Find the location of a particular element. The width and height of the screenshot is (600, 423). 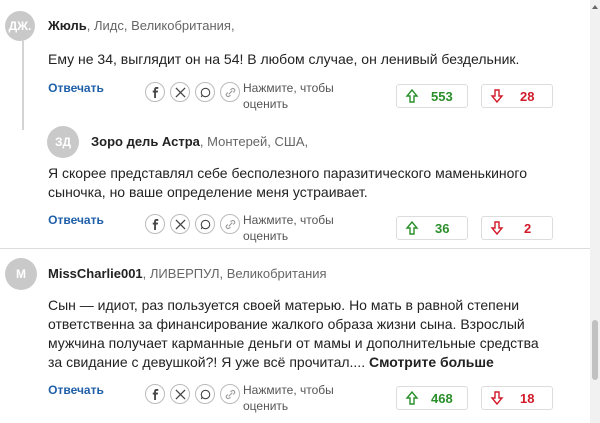

scrollbar is located at coordinates (595, 211).